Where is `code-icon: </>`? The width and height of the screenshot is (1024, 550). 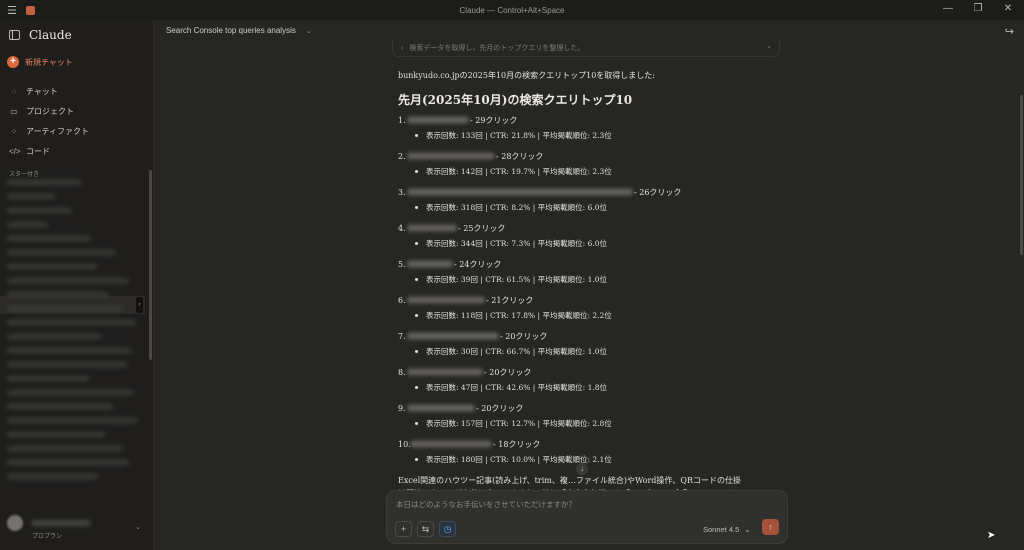
code-icon: </> is located at coordinates (15, 151).